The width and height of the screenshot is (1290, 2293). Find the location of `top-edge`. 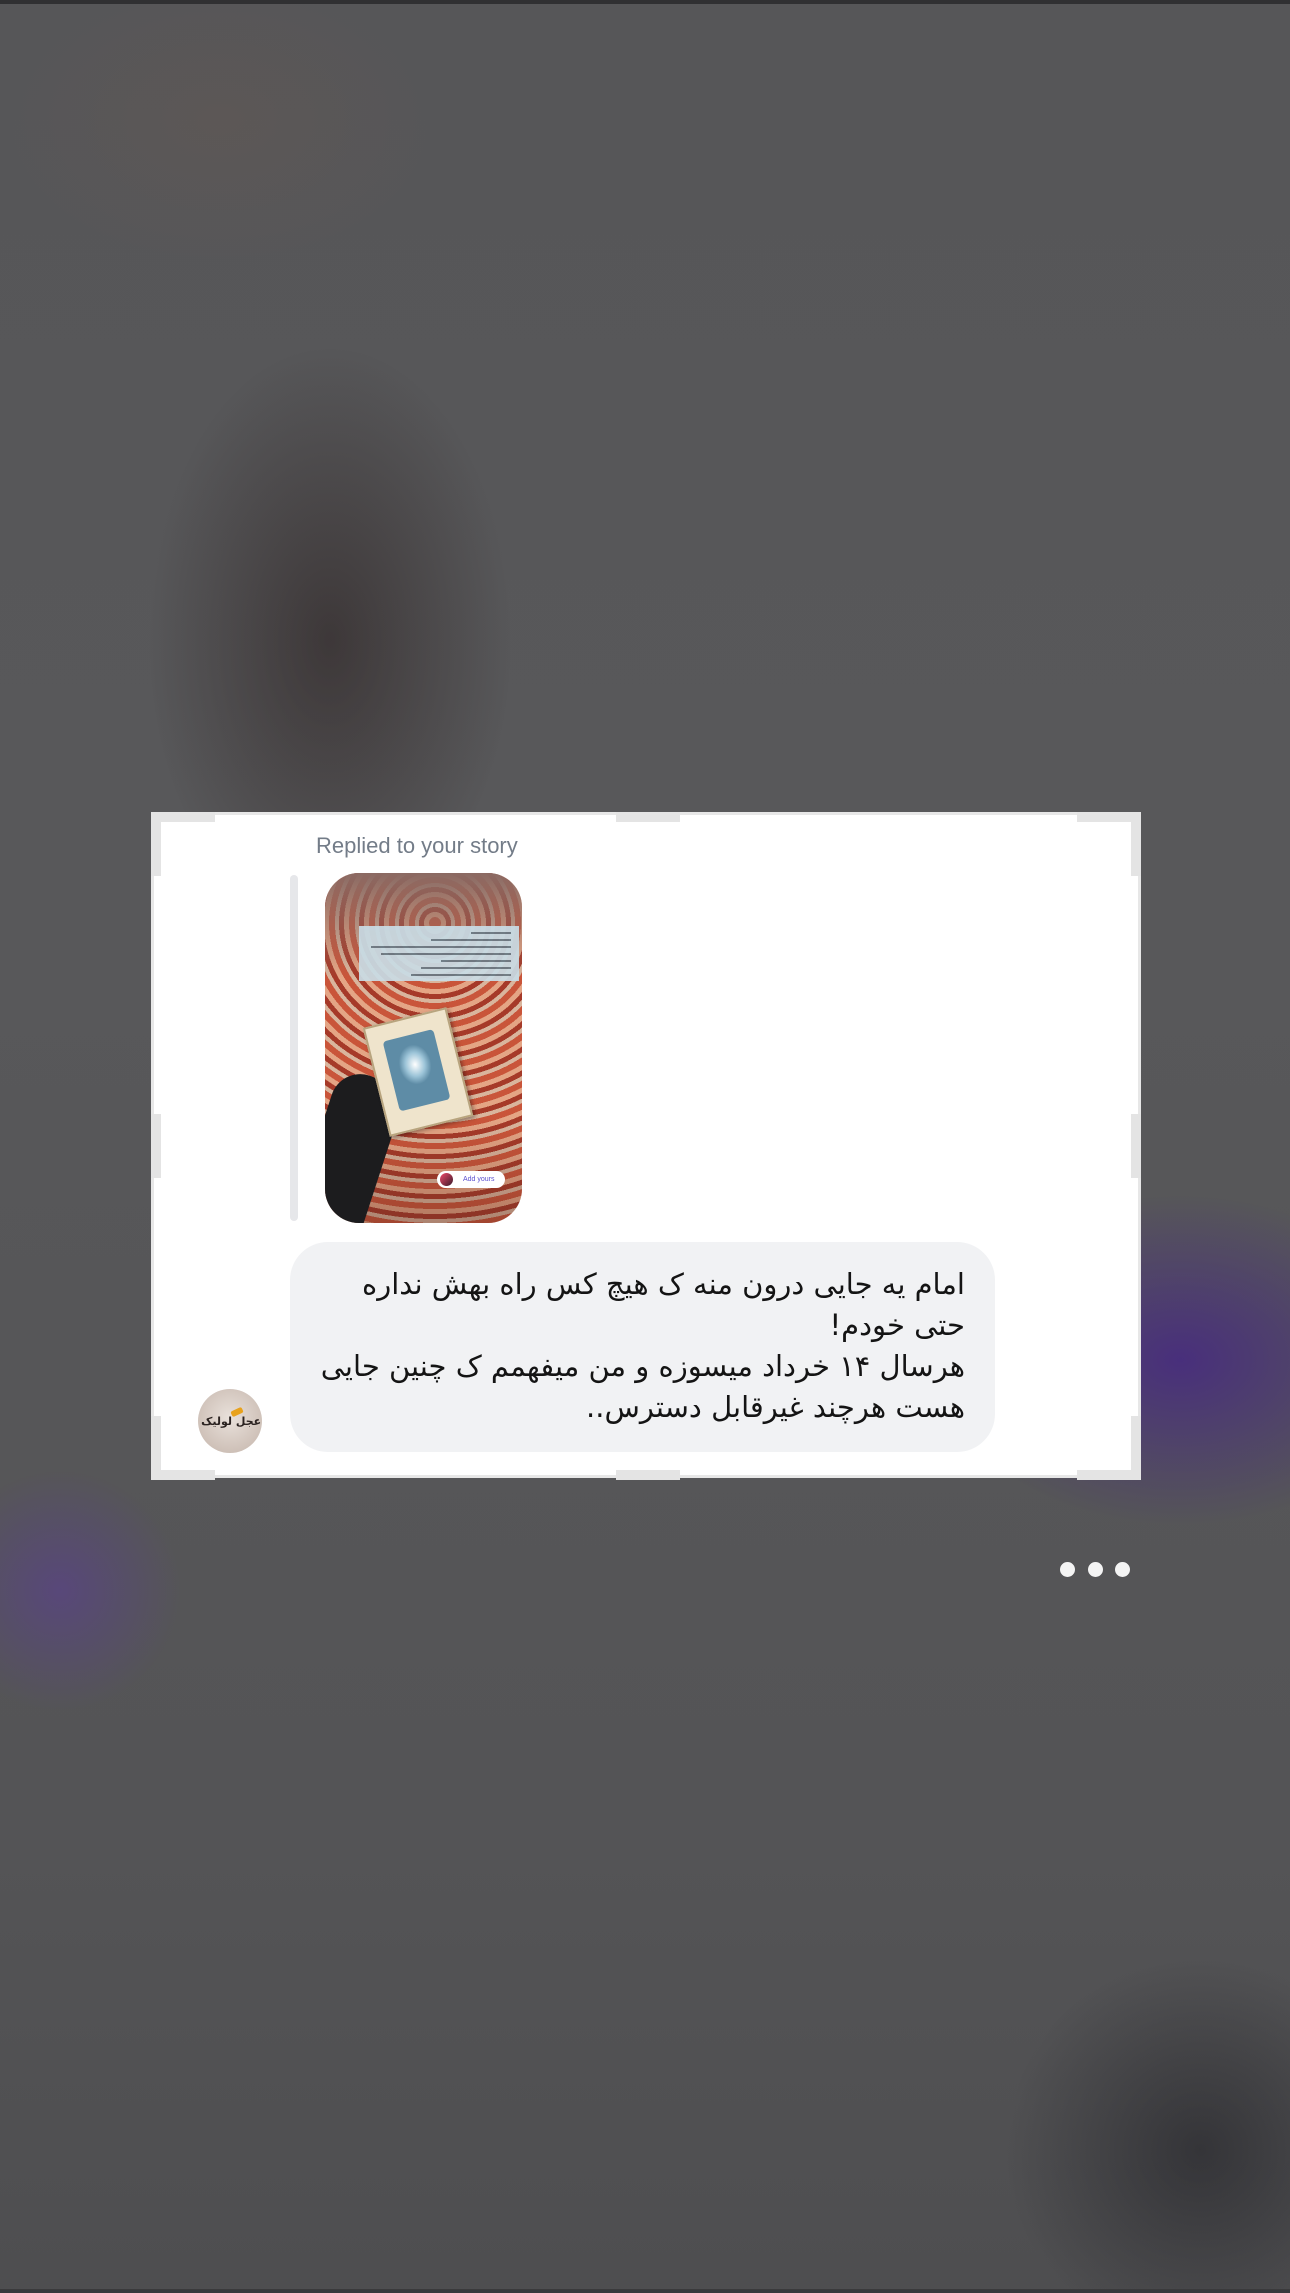

top-edge is located at coordinates (645, 2).